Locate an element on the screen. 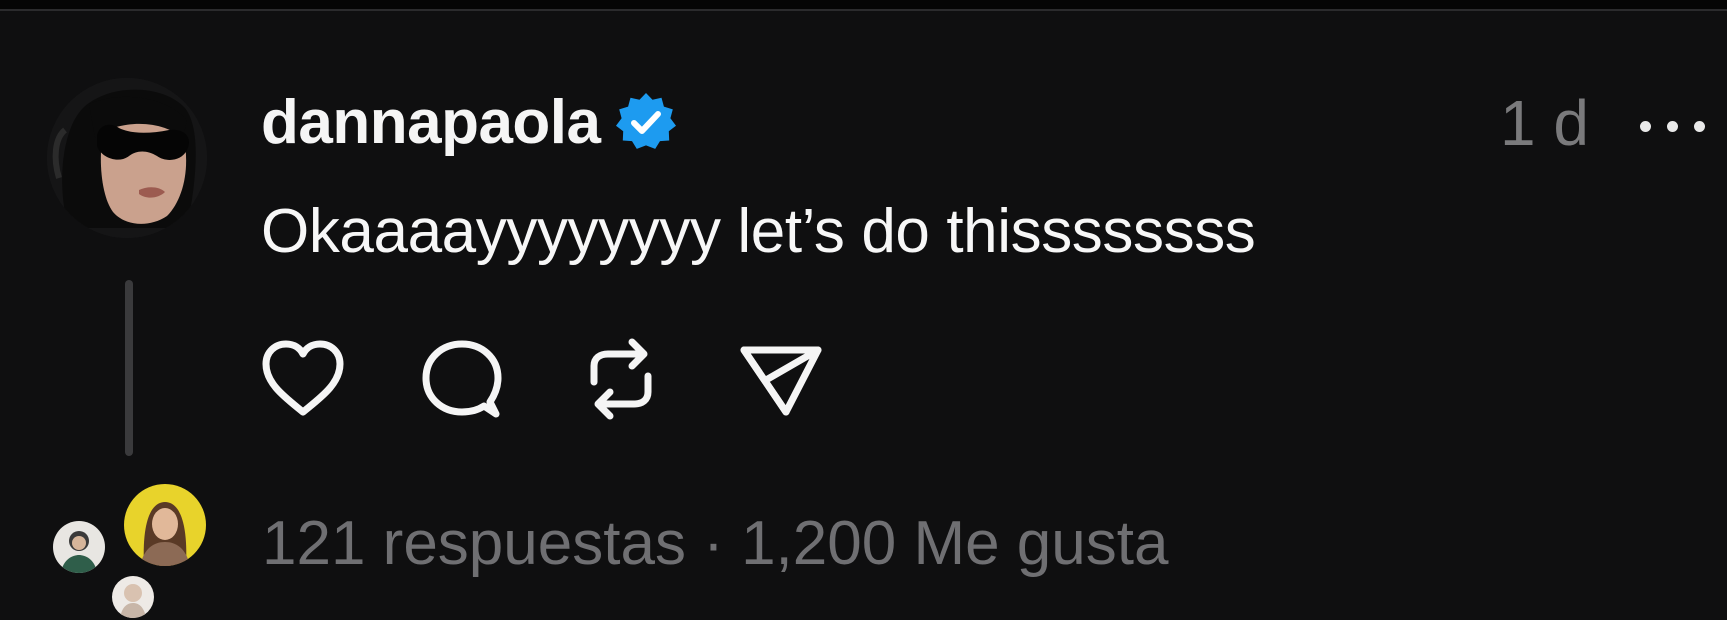  avatar-image is located at coordinates (127, 158).